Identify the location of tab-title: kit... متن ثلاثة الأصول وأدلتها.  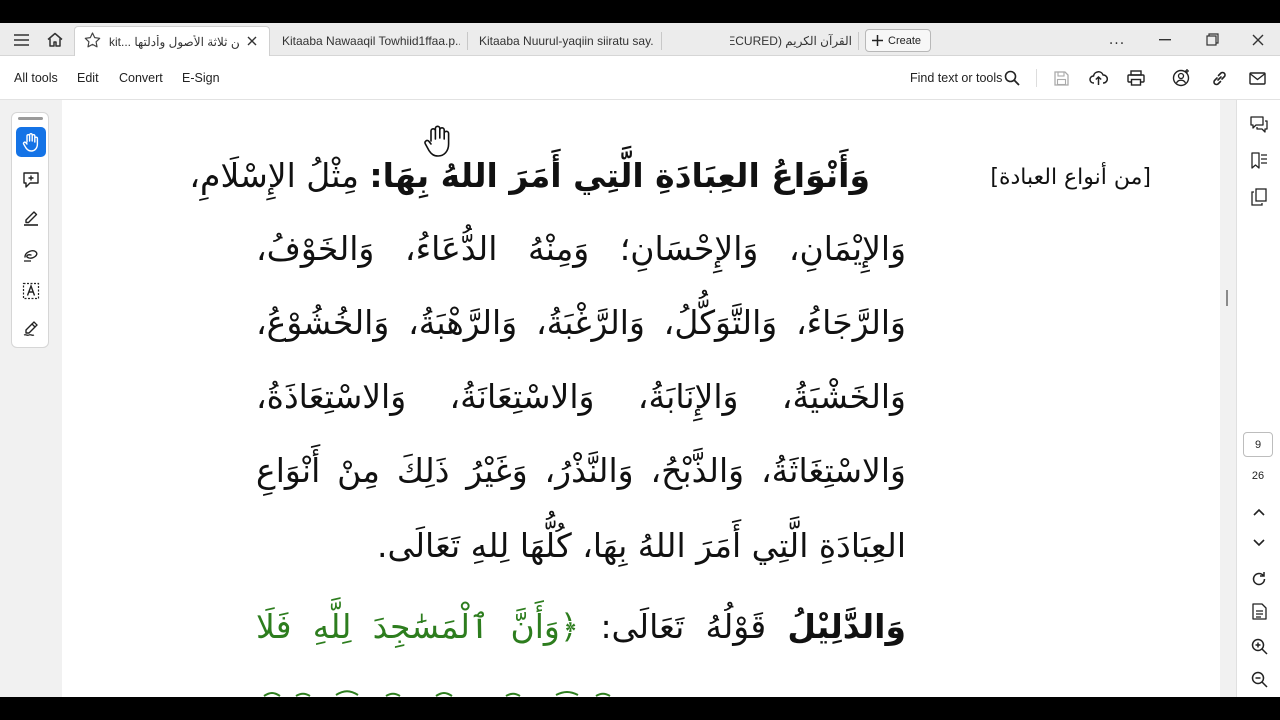
(174, 41).